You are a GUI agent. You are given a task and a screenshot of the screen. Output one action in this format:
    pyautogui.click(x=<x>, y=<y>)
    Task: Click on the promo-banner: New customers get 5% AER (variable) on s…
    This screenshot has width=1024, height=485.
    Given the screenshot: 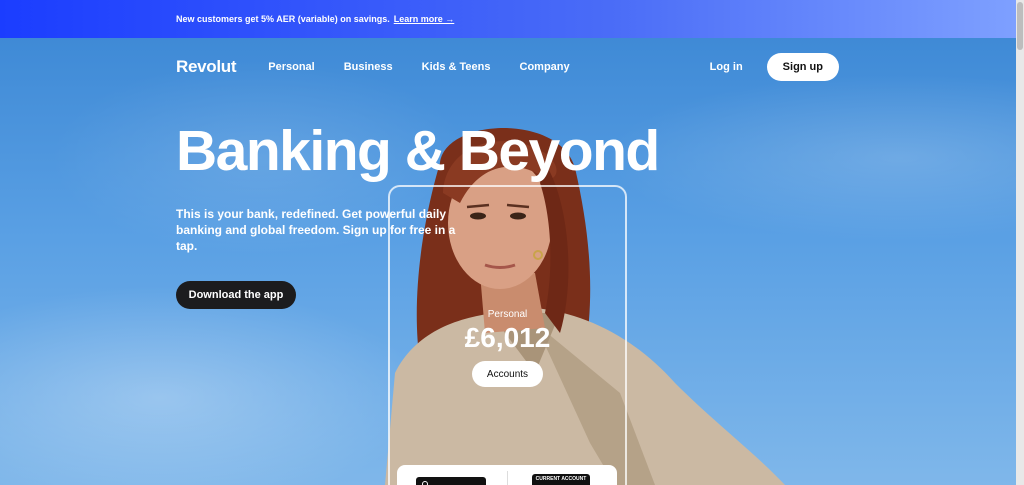 What is the action you would take?
    pyautogui.click(x=508, y=19)
    